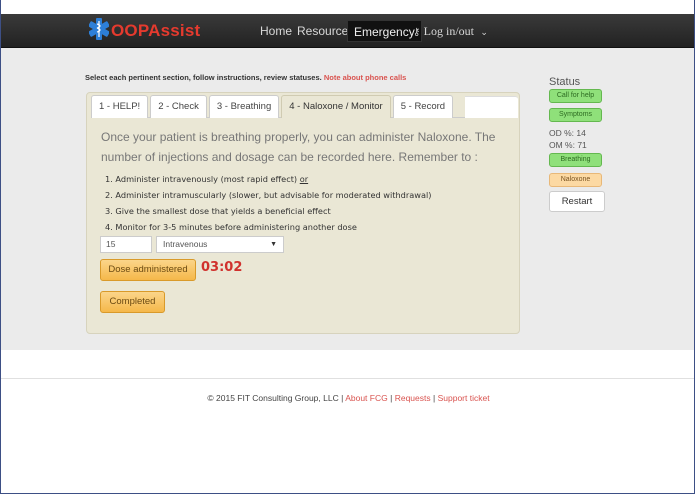 This screenshot has width=695, height=494. Describe the element at coordinates (484, 32) in the screenshot. I see `chevron-down-icon: ⌄` at that location.